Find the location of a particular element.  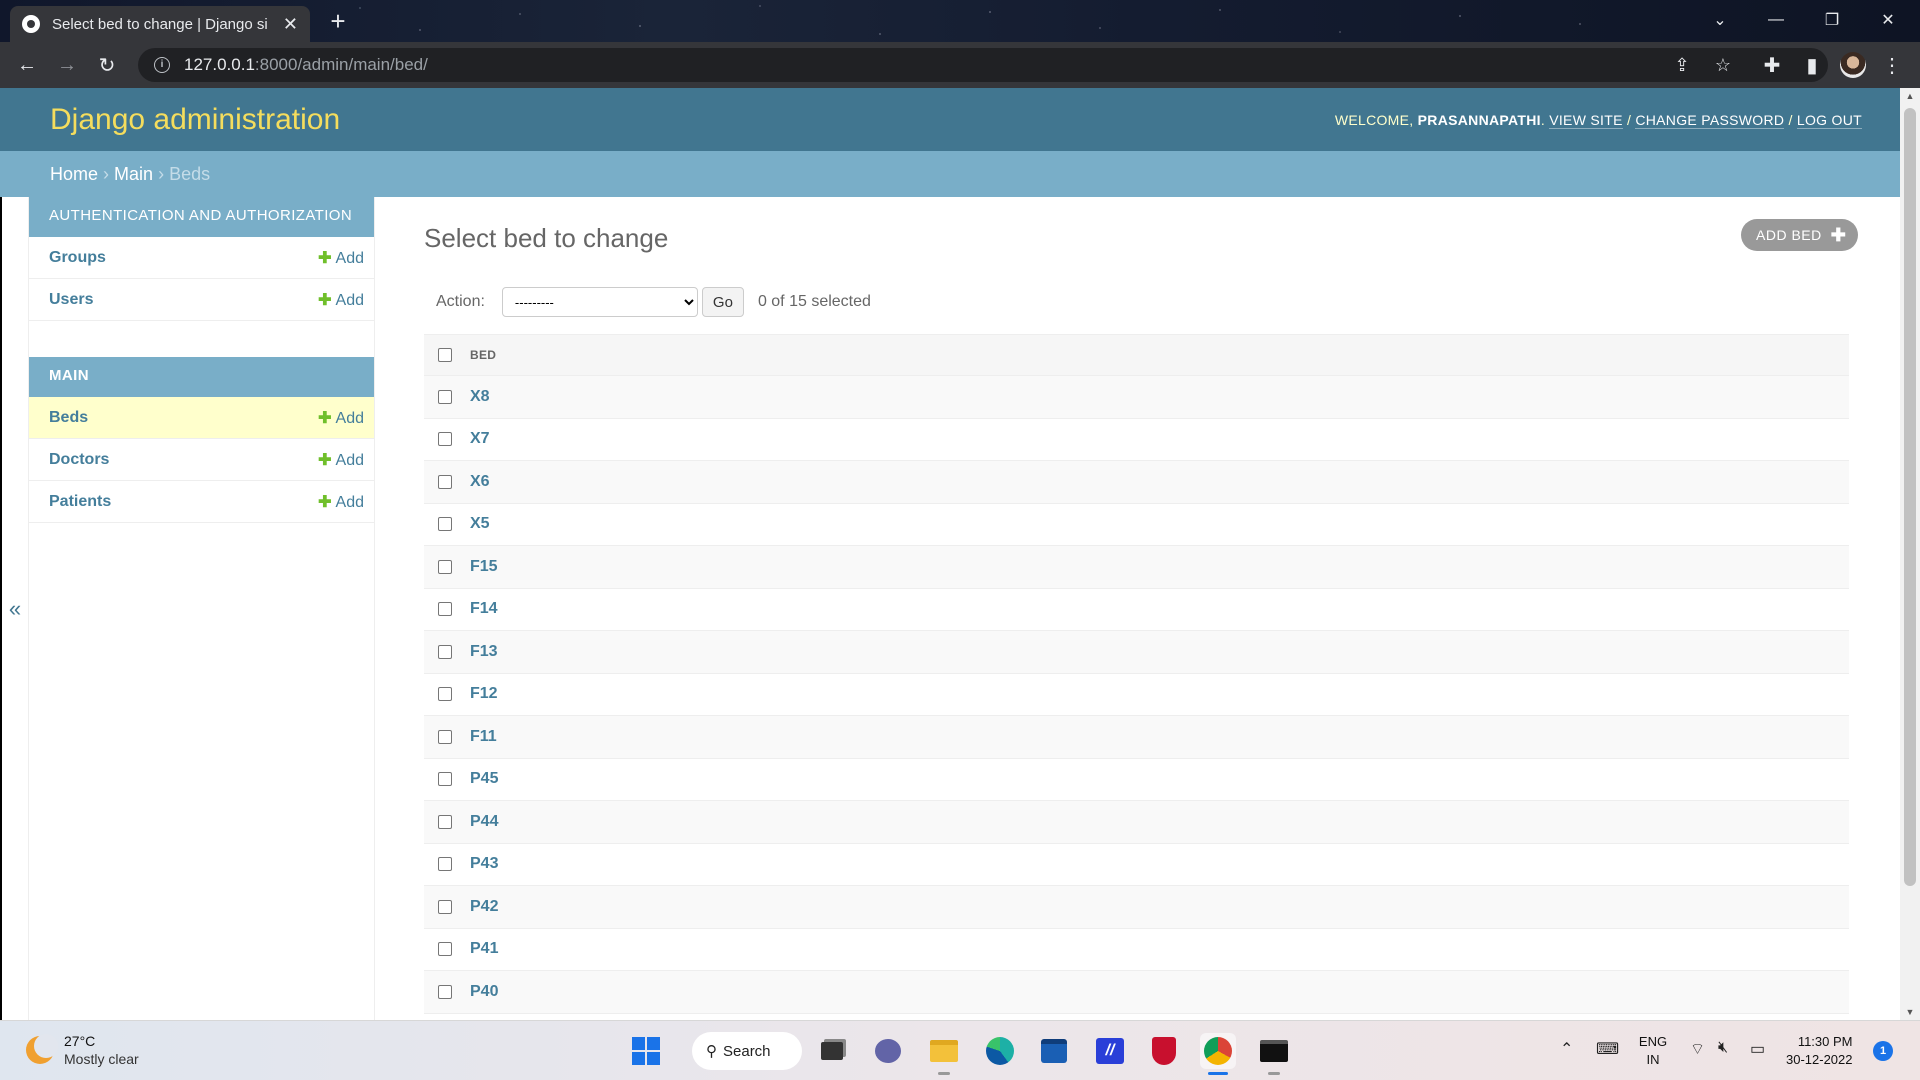

go-button: Go is located at coordinates (722, 302).